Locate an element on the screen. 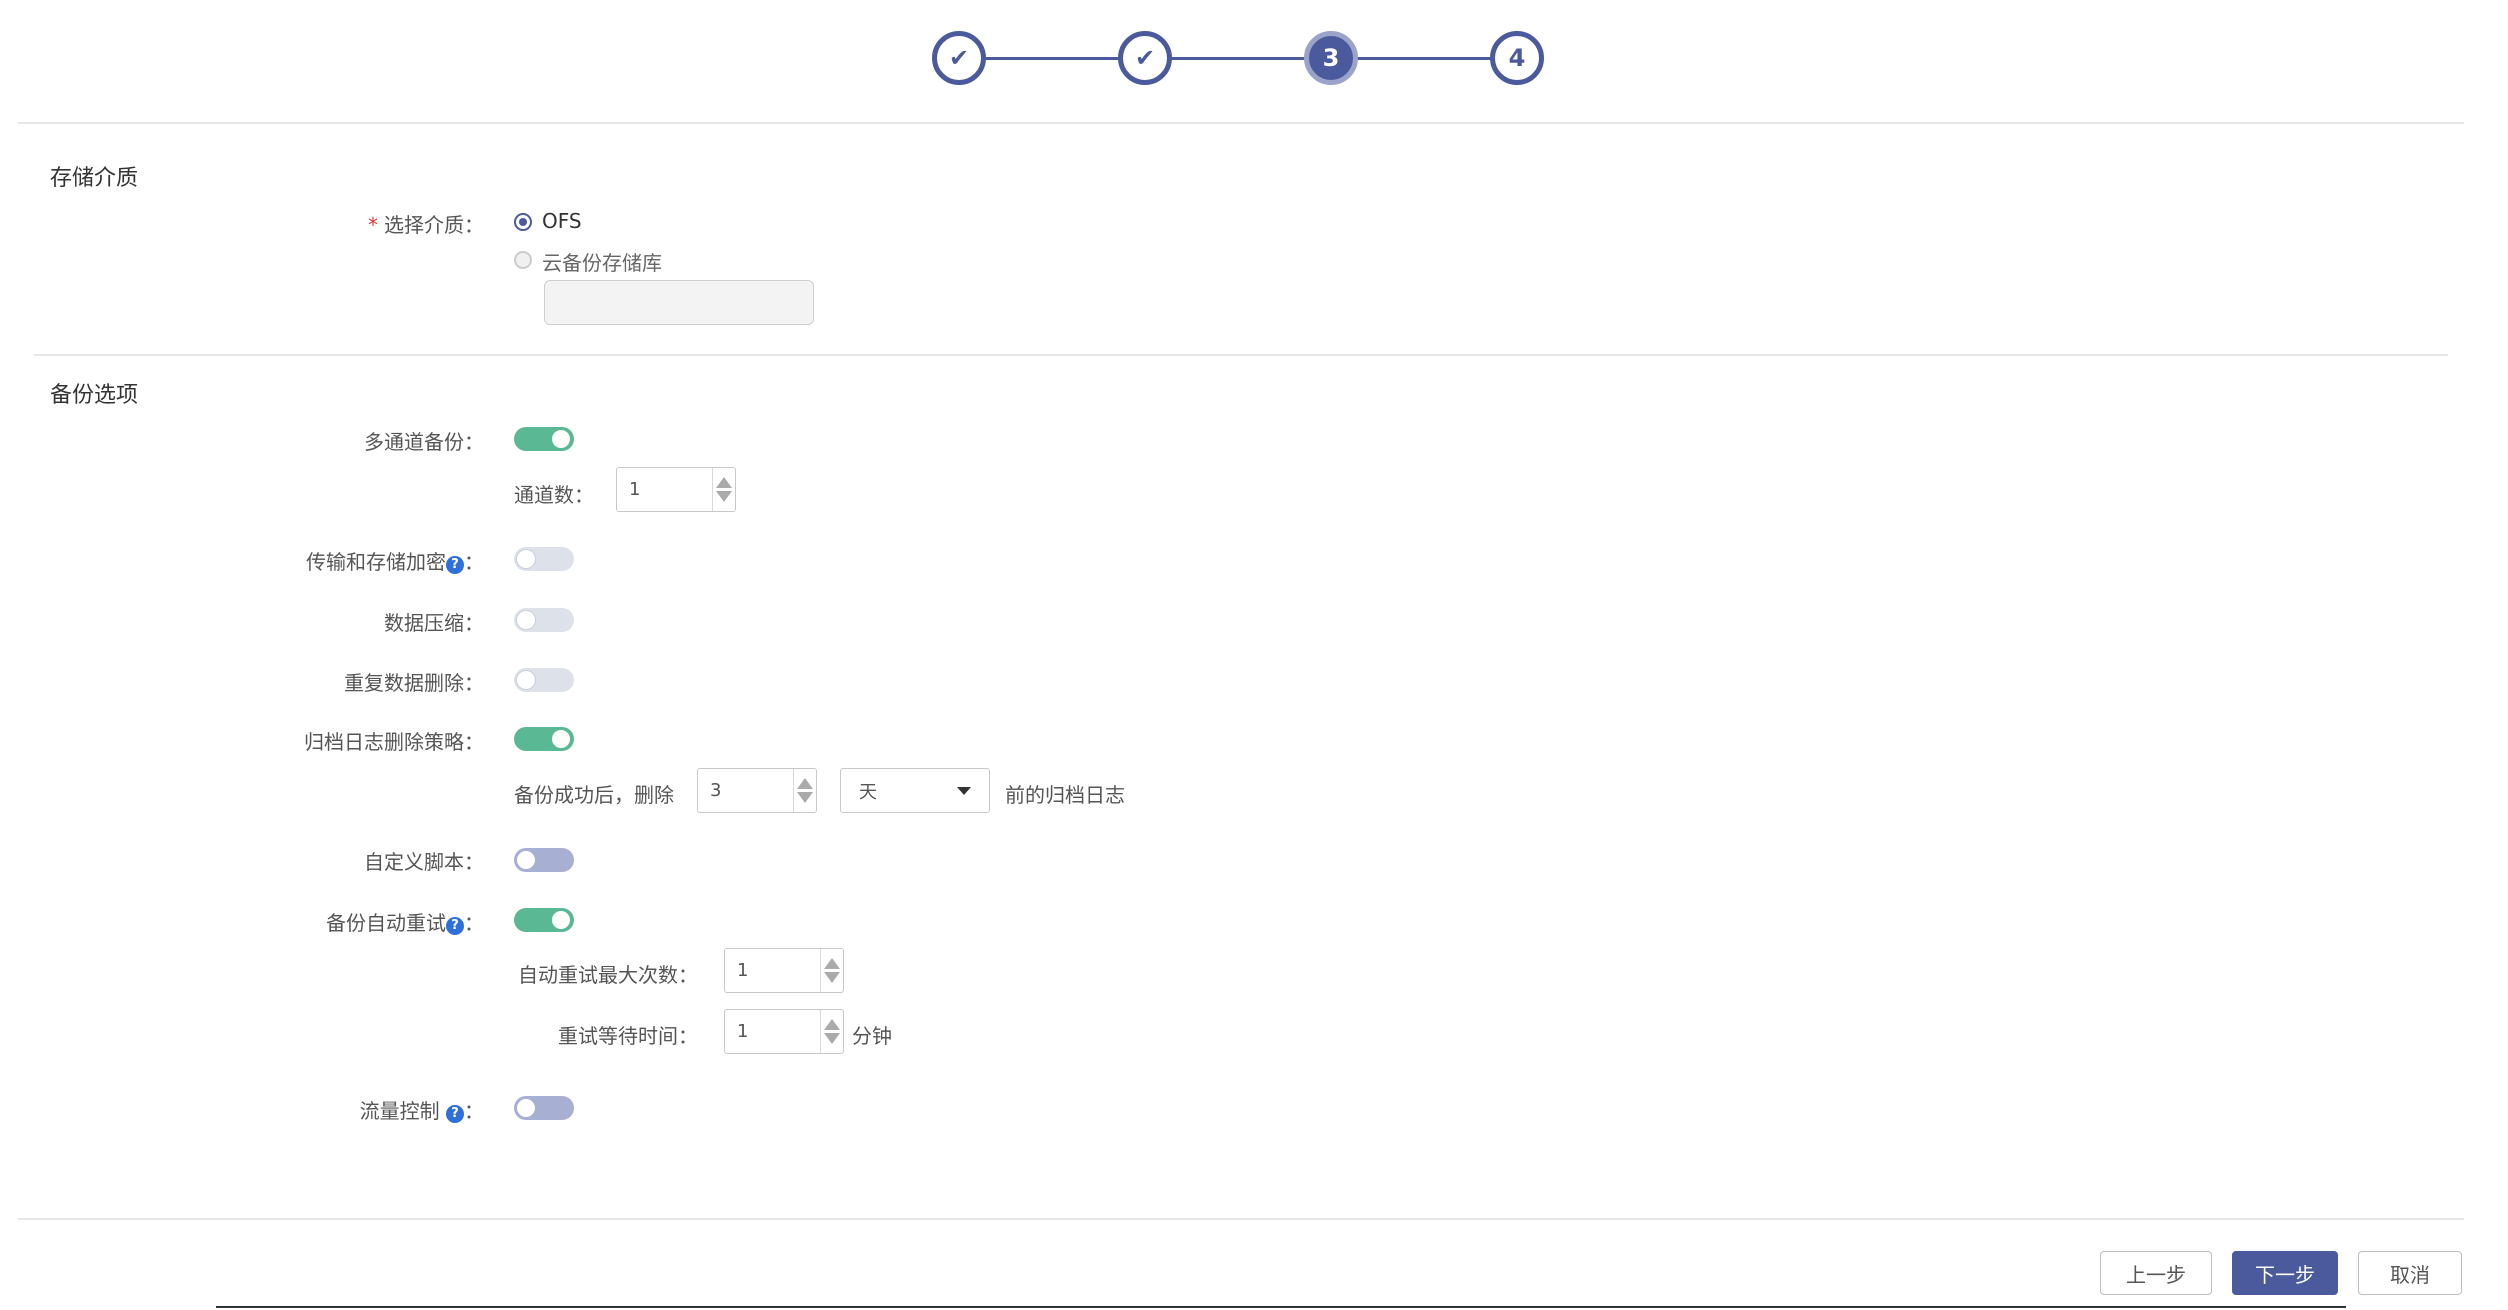 This screenshot has width=2508, height=1310. channels-stepper: 1 is located at coordinates (676, 489).